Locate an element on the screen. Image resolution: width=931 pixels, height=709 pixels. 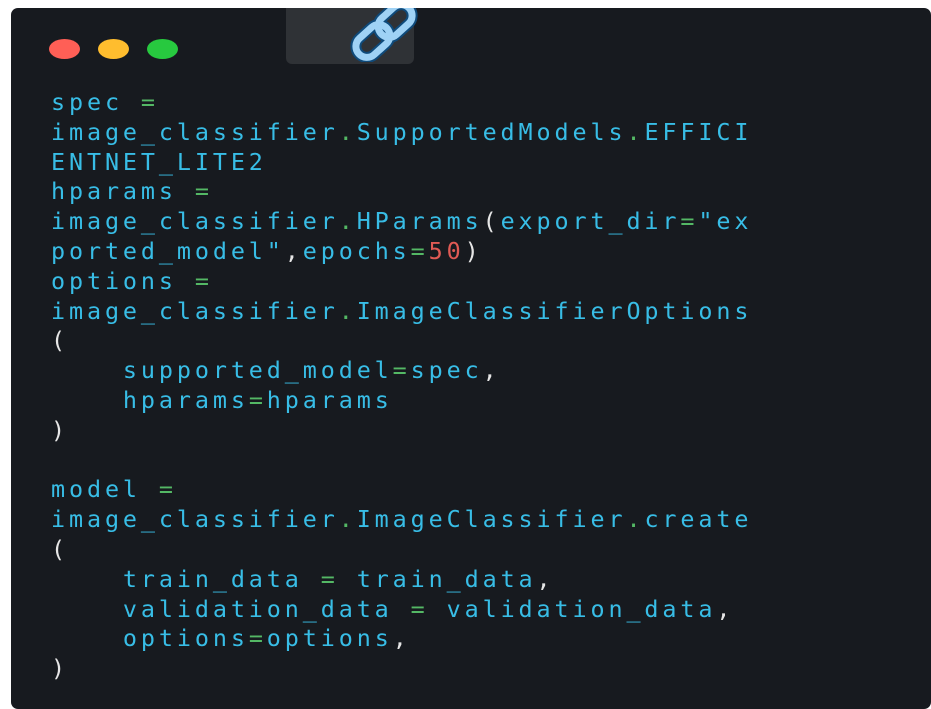
code-line: ported_model",epochs=50) is located at coordinates (401, 252).